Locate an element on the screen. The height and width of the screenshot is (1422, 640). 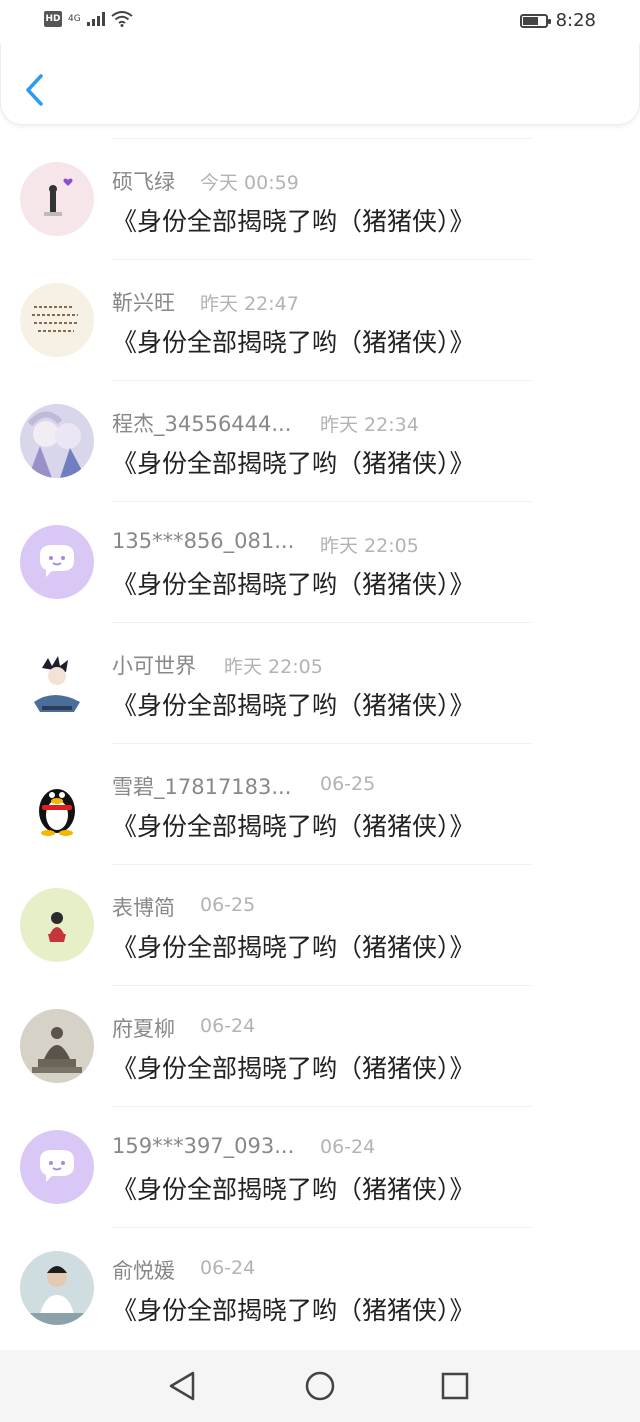
message-row: 硕飞绿 今天 00:59 《身份全部揭晓了哟（猪猪侠）》 is located at coordinates (320, 198).